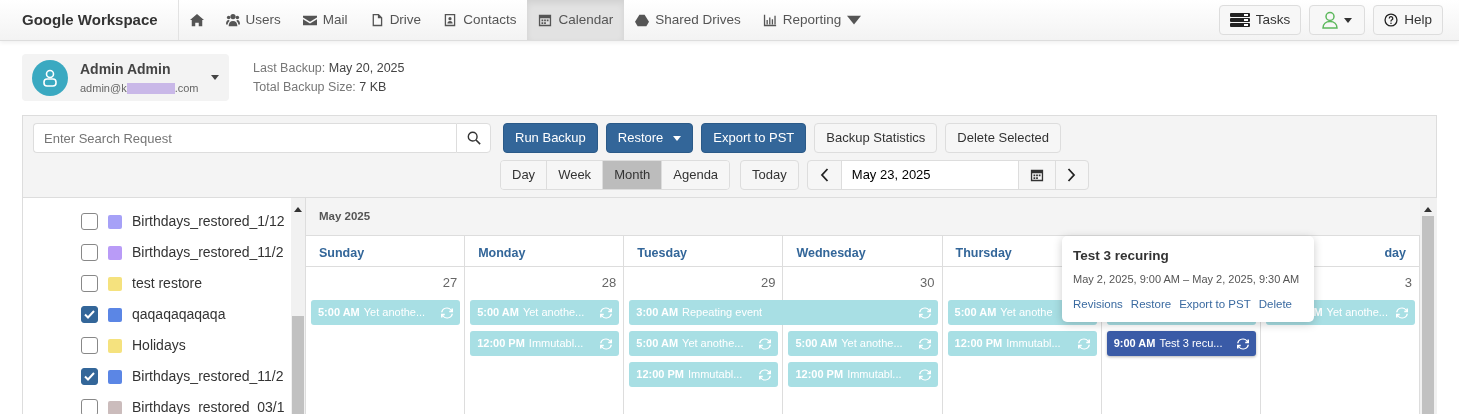 This screenshot has height=414, width=1459. What do you see at coordinates (89, 20) in the screenshot?
I see `brand-name: Google Workspace` at bounding box center [89, 20].